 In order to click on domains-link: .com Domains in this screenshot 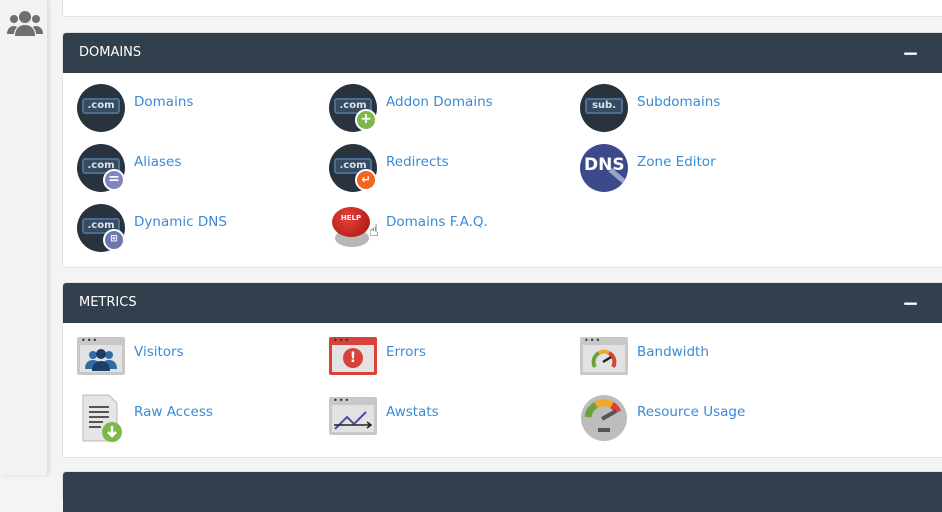, I will do `click(135, 108)`.